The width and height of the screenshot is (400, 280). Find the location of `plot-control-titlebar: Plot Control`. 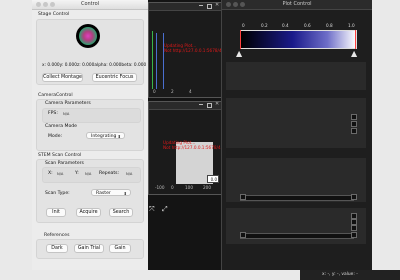

plot-control-titlebar: Plot Control is located at coordinates (297, 5).